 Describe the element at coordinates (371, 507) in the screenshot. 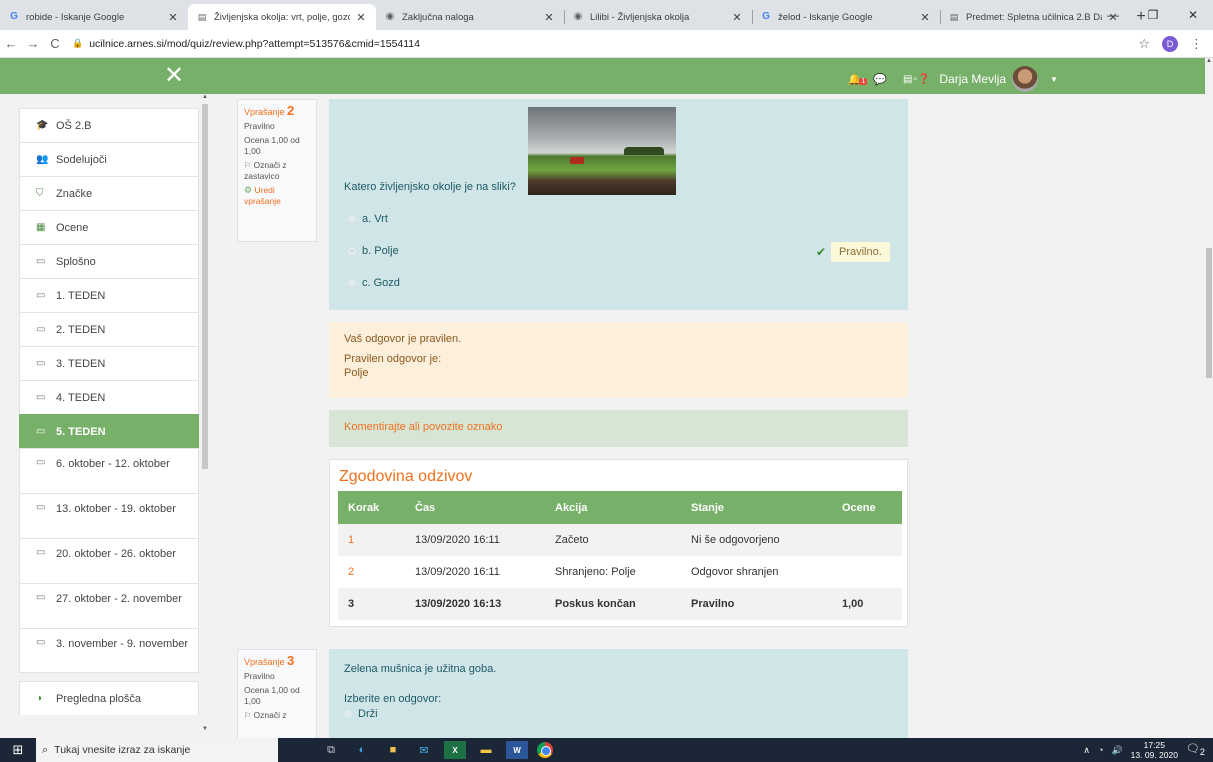

I see `column-header: Korak` at that location.